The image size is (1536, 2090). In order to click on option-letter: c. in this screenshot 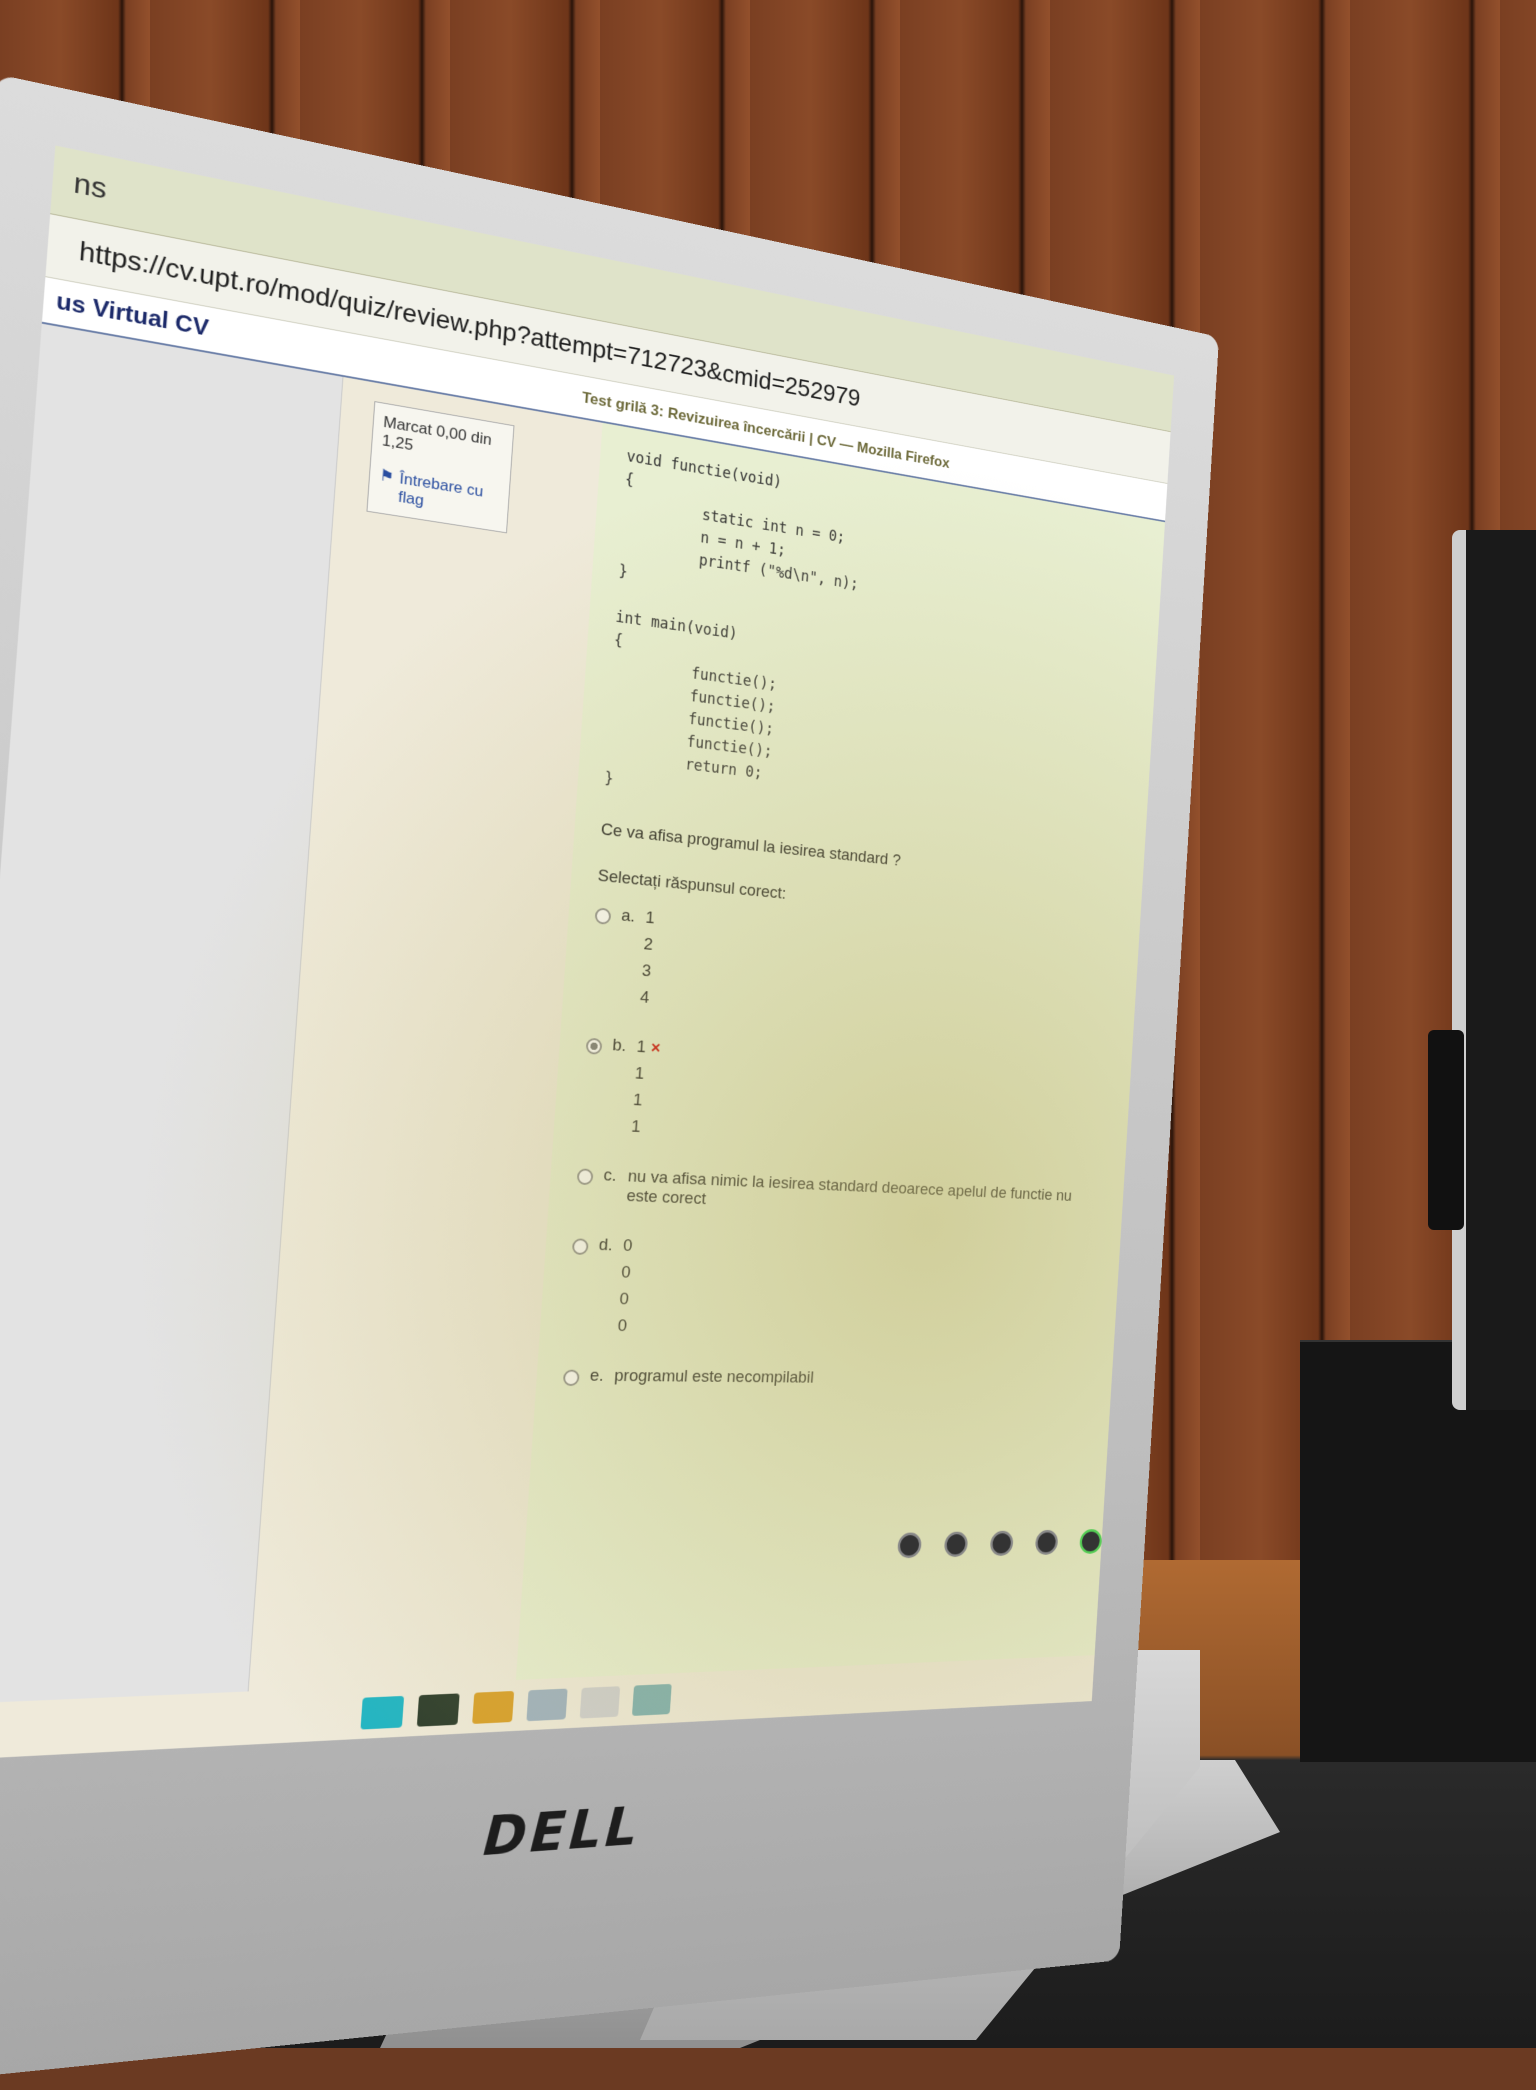, I will do `click(616, 1176)`.